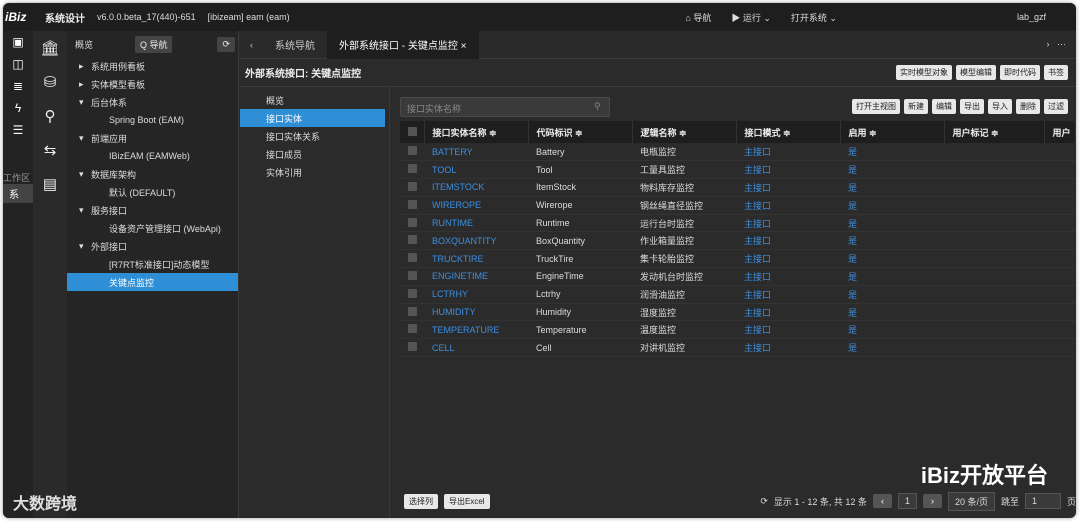  I want to click on window-icon: ◫, so click(18, 64).